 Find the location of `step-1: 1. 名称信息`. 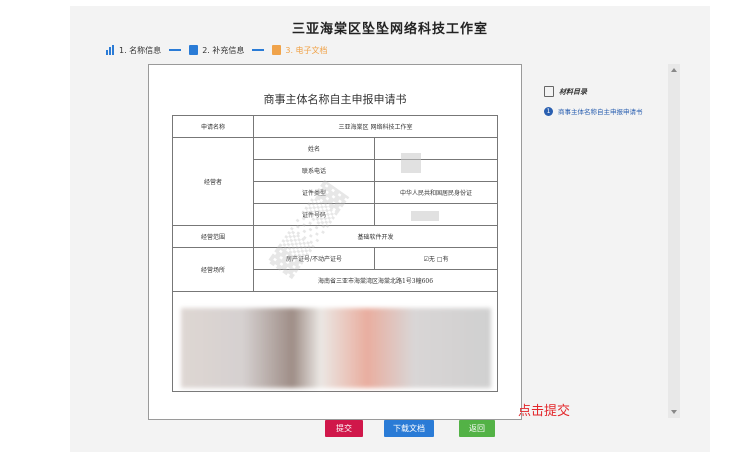

step-1: 1. 名称信息 is located at coordinates (133, 50).